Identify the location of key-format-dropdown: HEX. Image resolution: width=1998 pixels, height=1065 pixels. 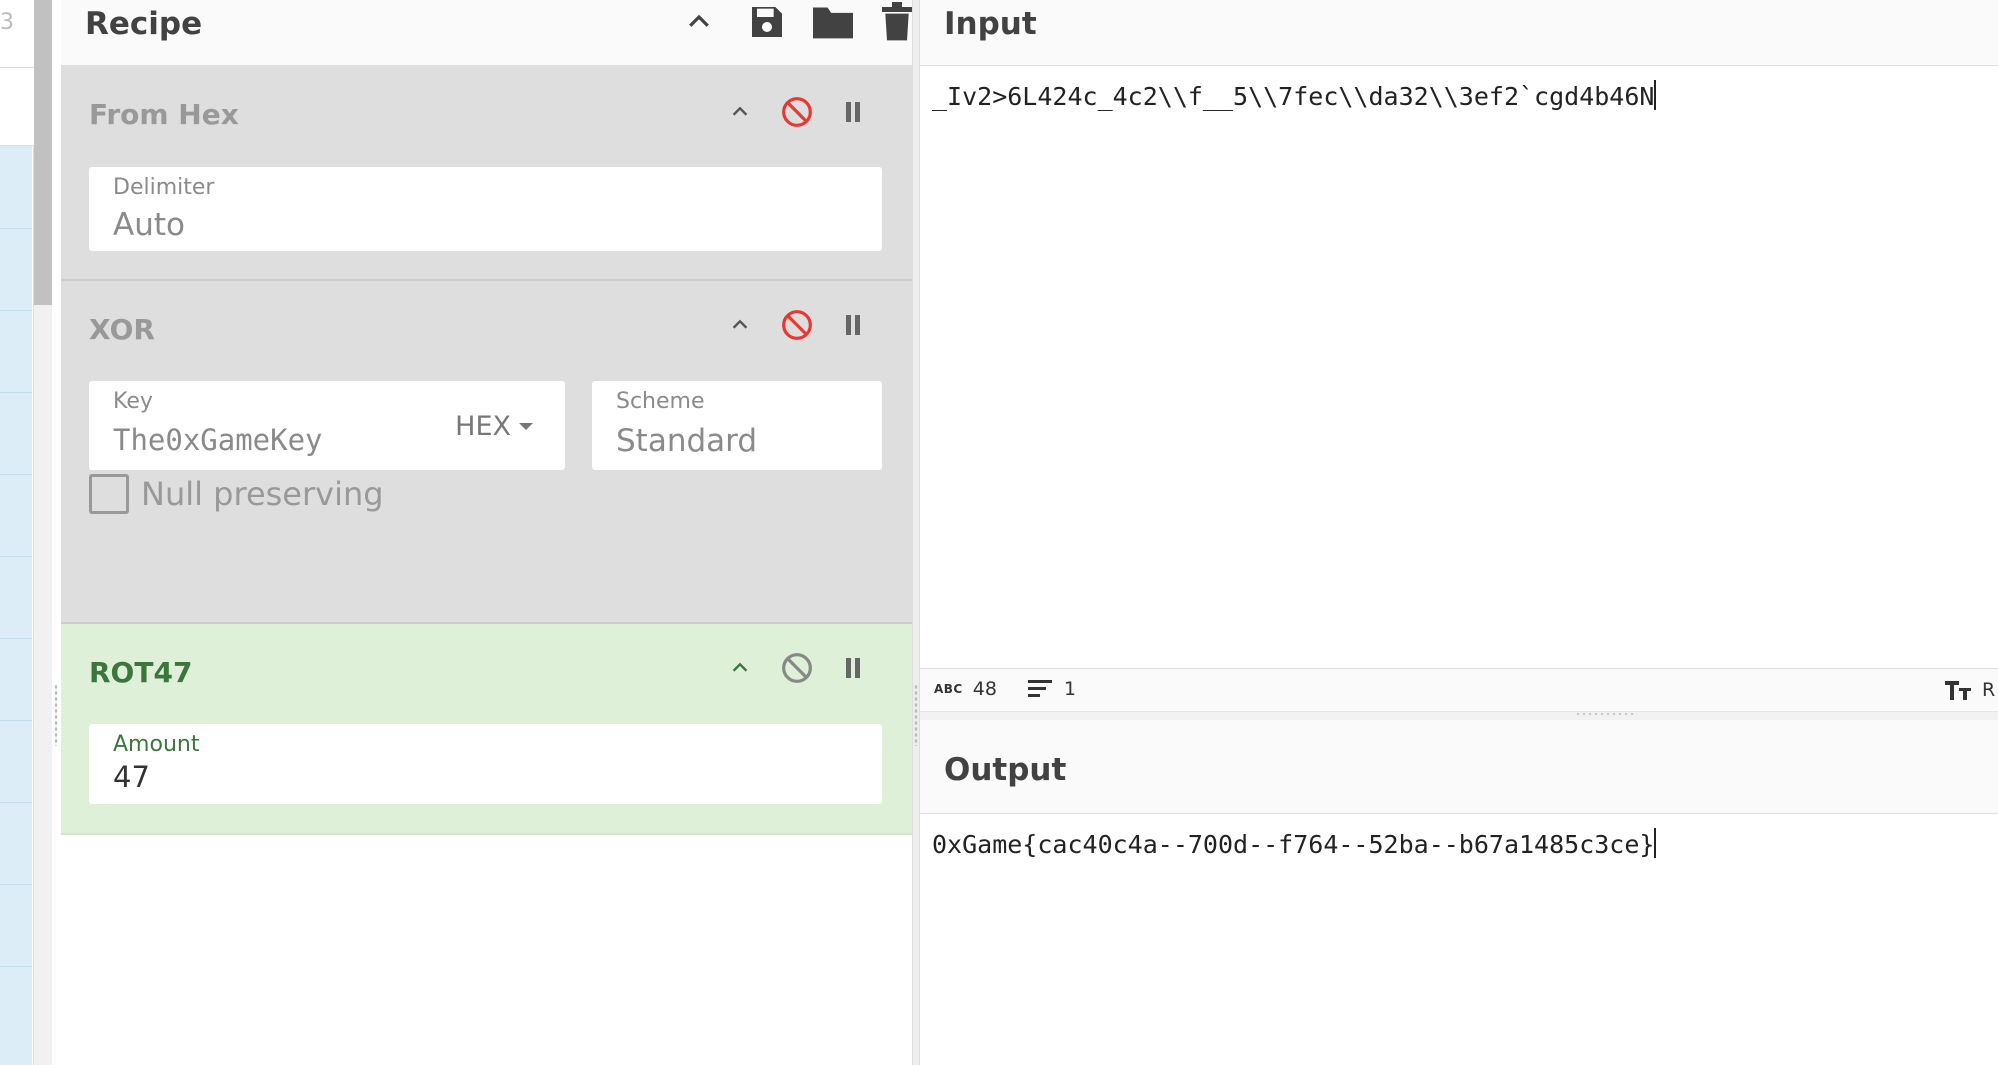
(494, 426).